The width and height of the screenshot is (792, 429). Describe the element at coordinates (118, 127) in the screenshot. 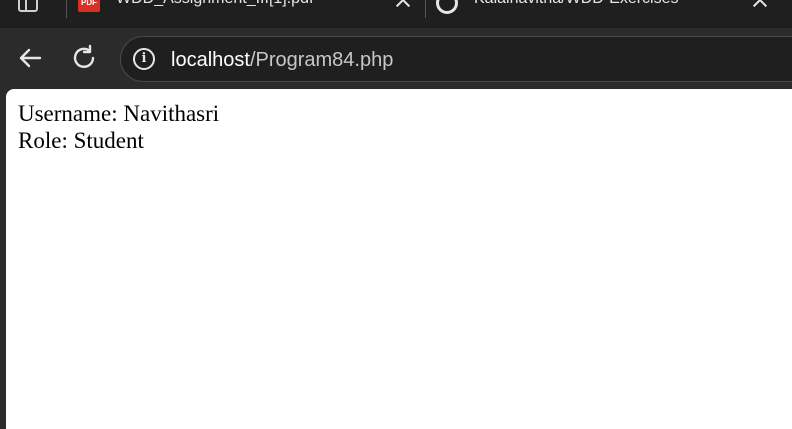

I see `page-content: Username: Navithasri Role: Student` at that location.